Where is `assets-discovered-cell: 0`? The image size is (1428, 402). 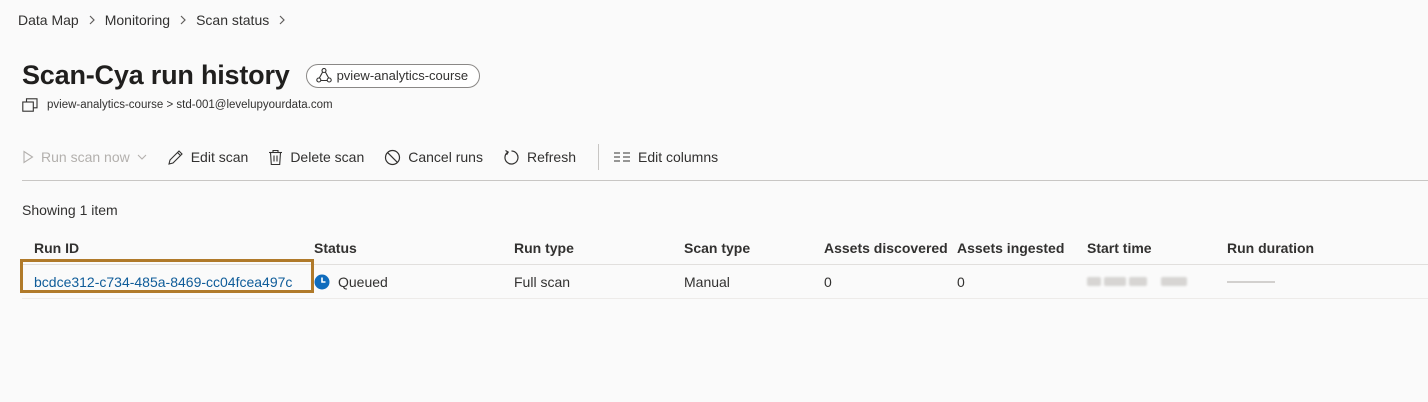
assets-discovered-cell: 0 is located at coordinates (828, 281).